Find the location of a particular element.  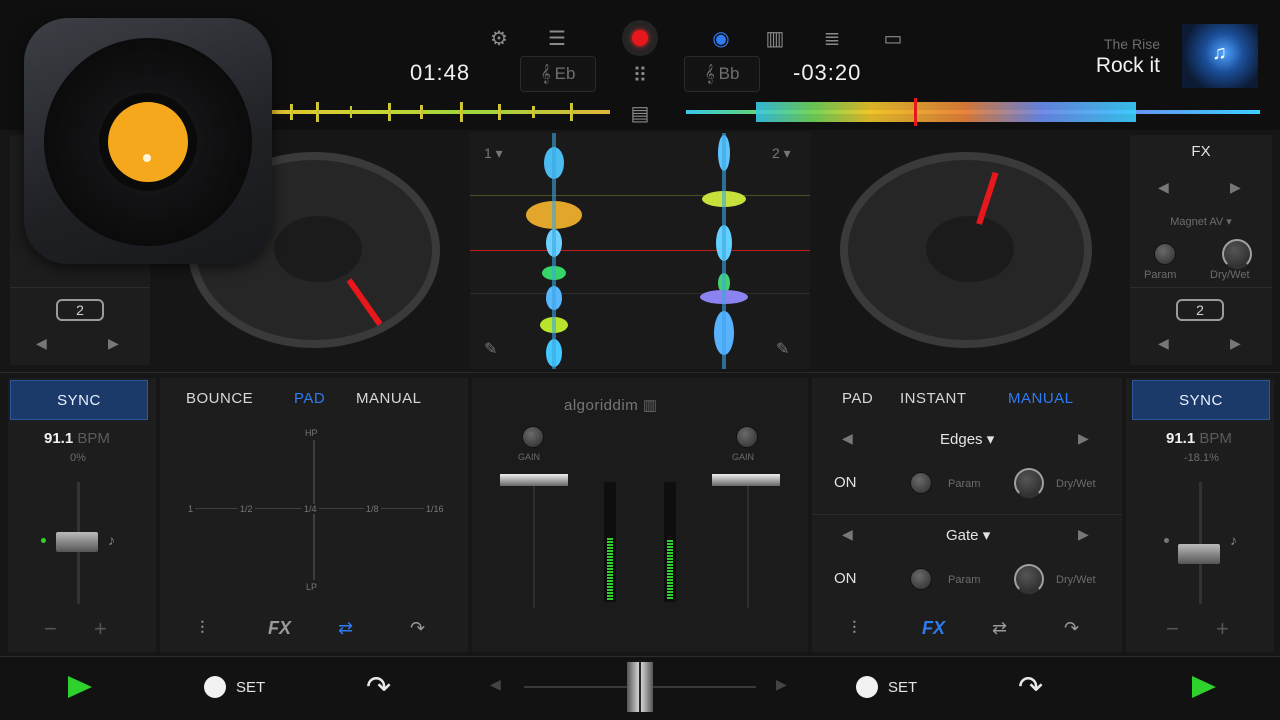

deck-right-gain-knob is located at coordinates (747, 437).